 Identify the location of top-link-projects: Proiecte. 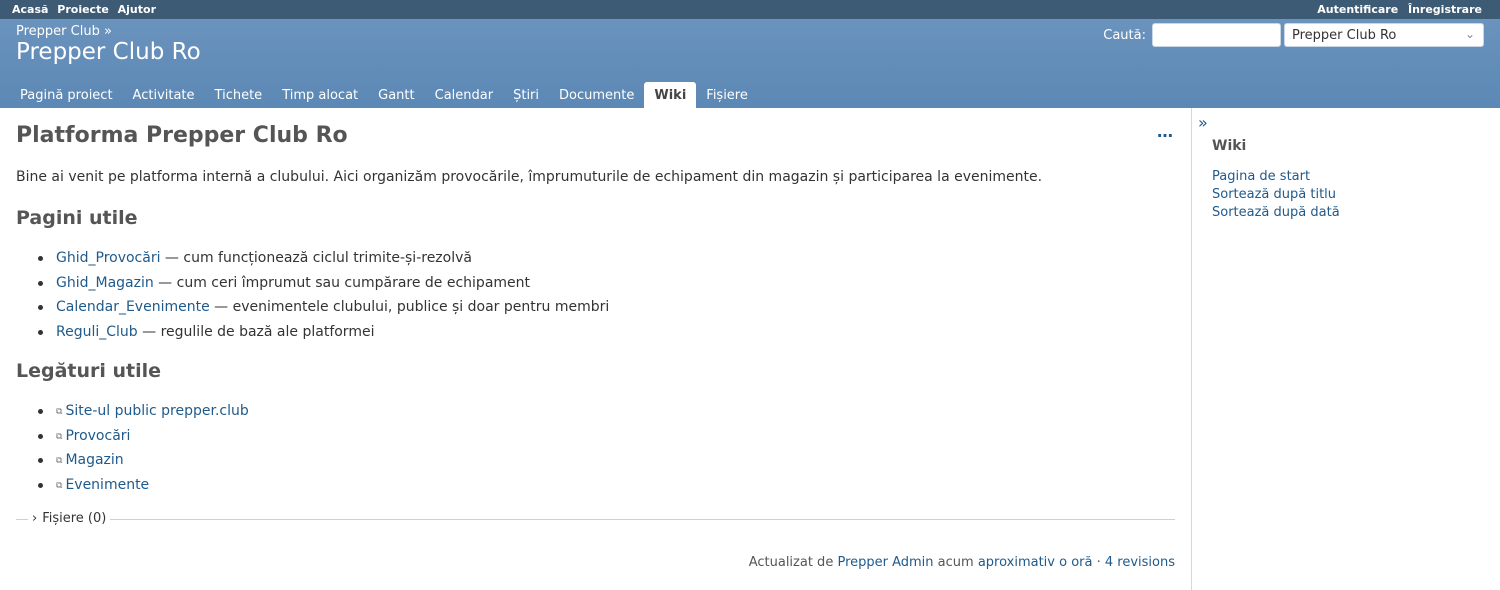
(83, 9).